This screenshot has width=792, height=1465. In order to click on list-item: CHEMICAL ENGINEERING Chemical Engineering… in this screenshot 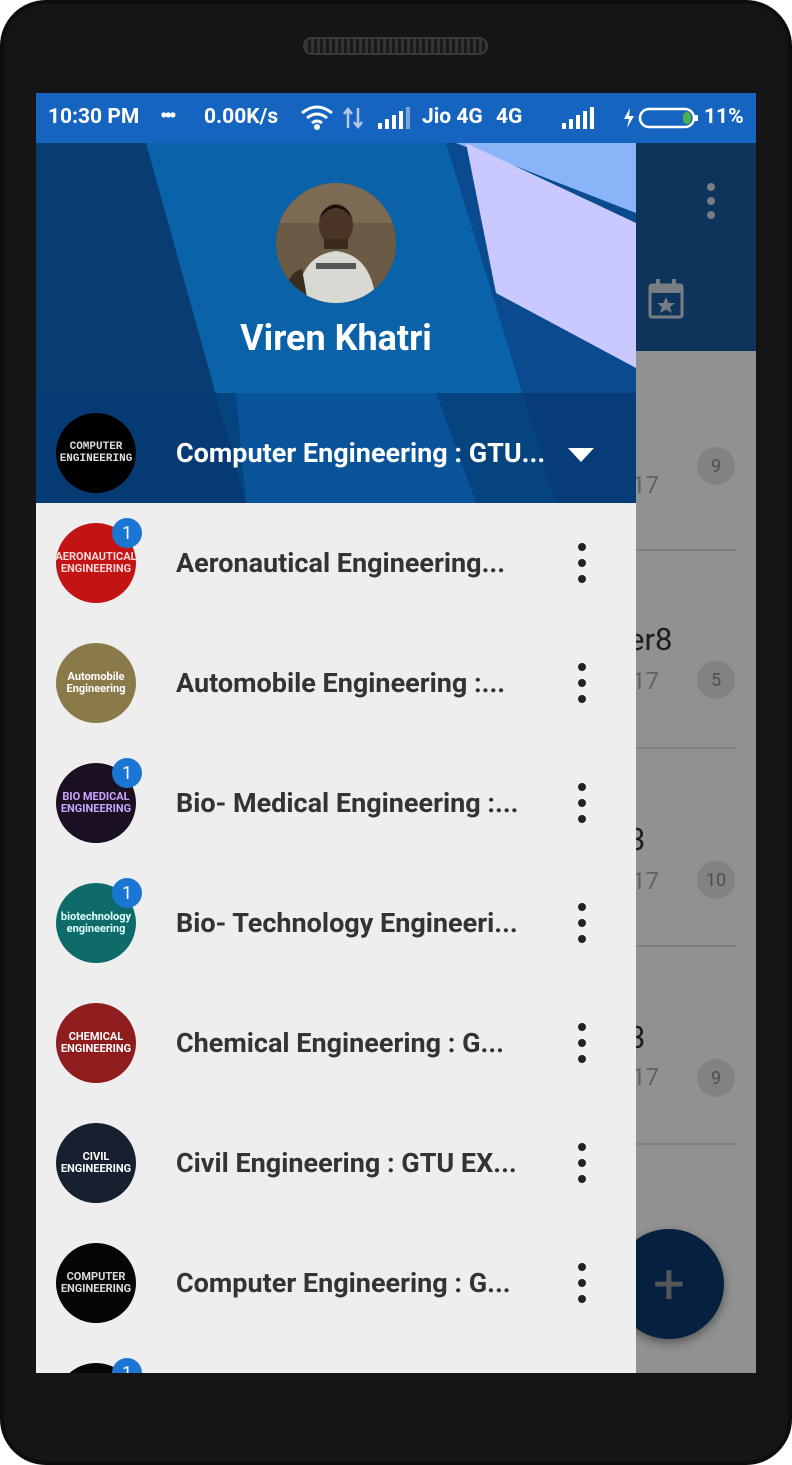, I will do `click(336, 1043)`.